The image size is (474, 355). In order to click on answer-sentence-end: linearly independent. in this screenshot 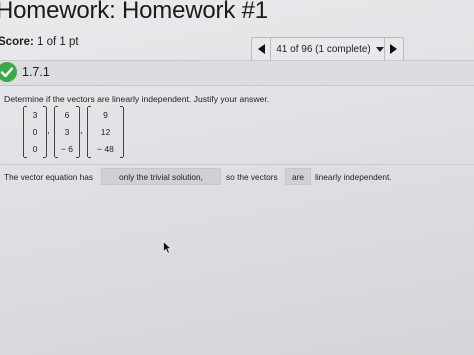, I will do `click(353, 177)`.